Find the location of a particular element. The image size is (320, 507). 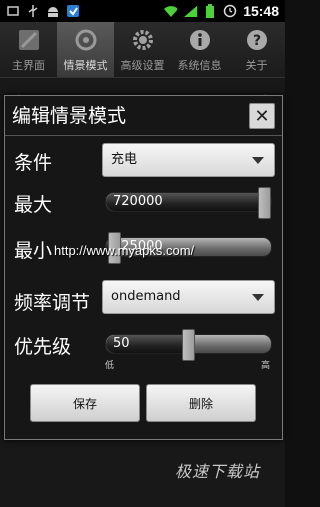

alarm-icon is located at coordinates (230, 11).